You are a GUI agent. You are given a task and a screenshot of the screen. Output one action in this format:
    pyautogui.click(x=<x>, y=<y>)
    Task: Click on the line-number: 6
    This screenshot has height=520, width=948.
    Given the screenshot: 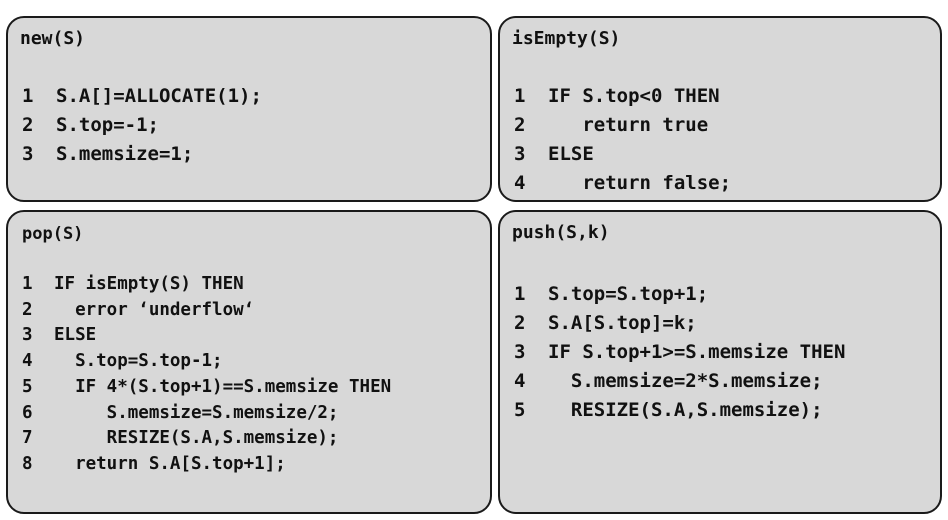 What is the action you would take?
    pyautogui.click(x=27, y=412)
    